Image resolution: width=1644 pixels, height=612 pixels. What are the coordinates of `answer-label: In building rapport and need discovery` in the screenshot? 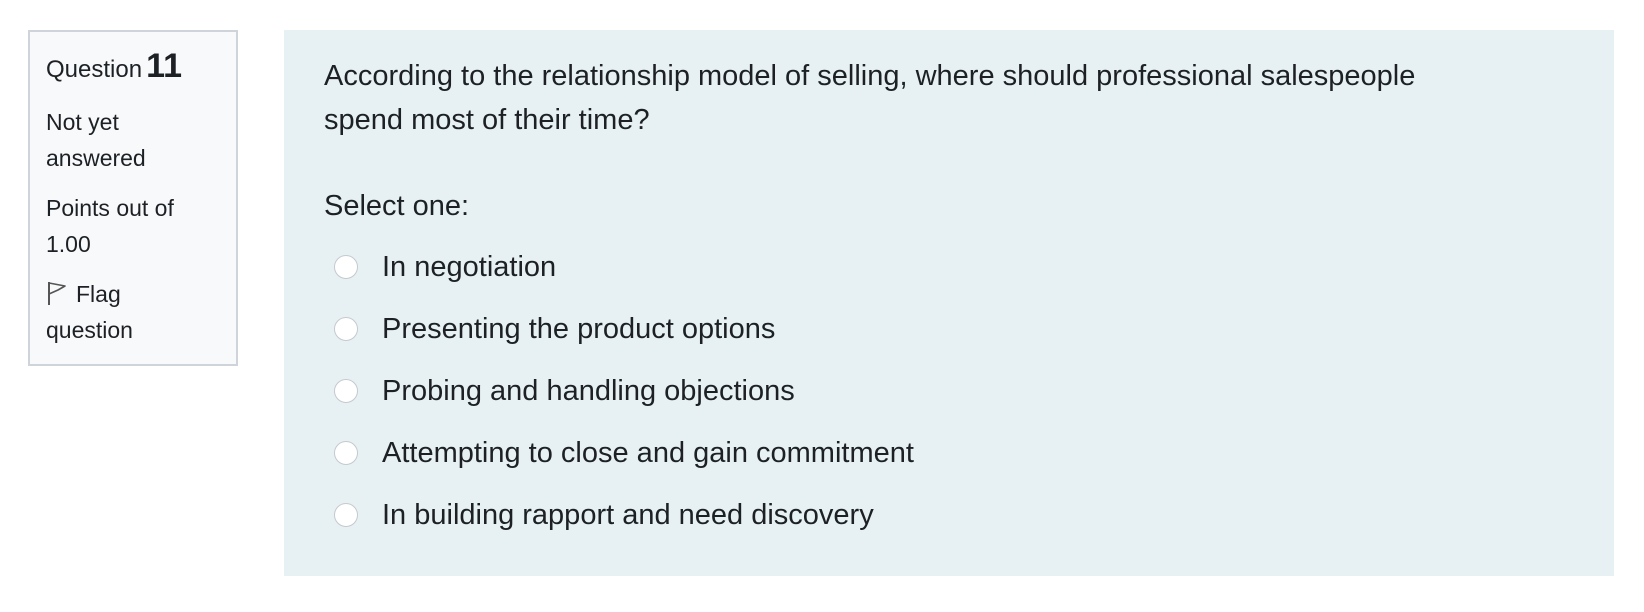 It's located at (628, 515).